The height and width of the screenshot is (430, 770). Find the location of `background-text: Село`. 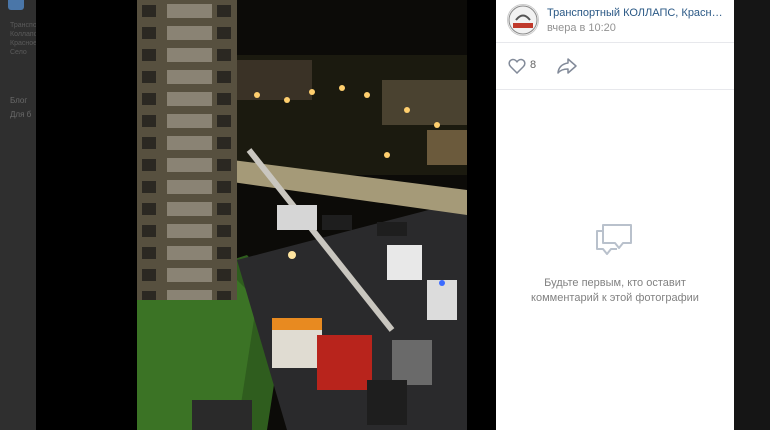

background-text: Село is located at coordinates (18, 52).